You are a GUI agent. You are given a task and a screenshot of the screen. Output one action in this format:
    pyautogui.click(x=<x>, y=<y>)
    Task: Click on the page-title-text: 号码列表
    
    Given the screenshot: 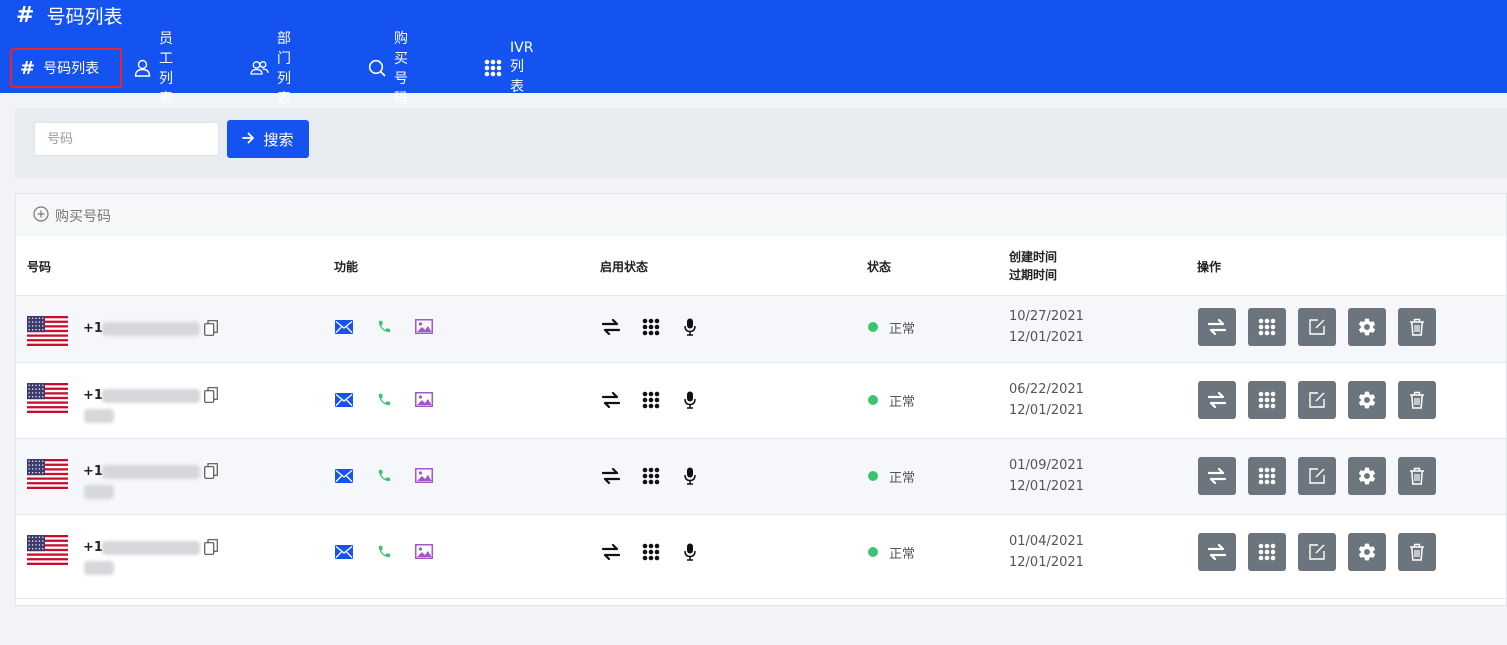 What is the action you would take?
    pyautogui.click(x=84, y=16)
    